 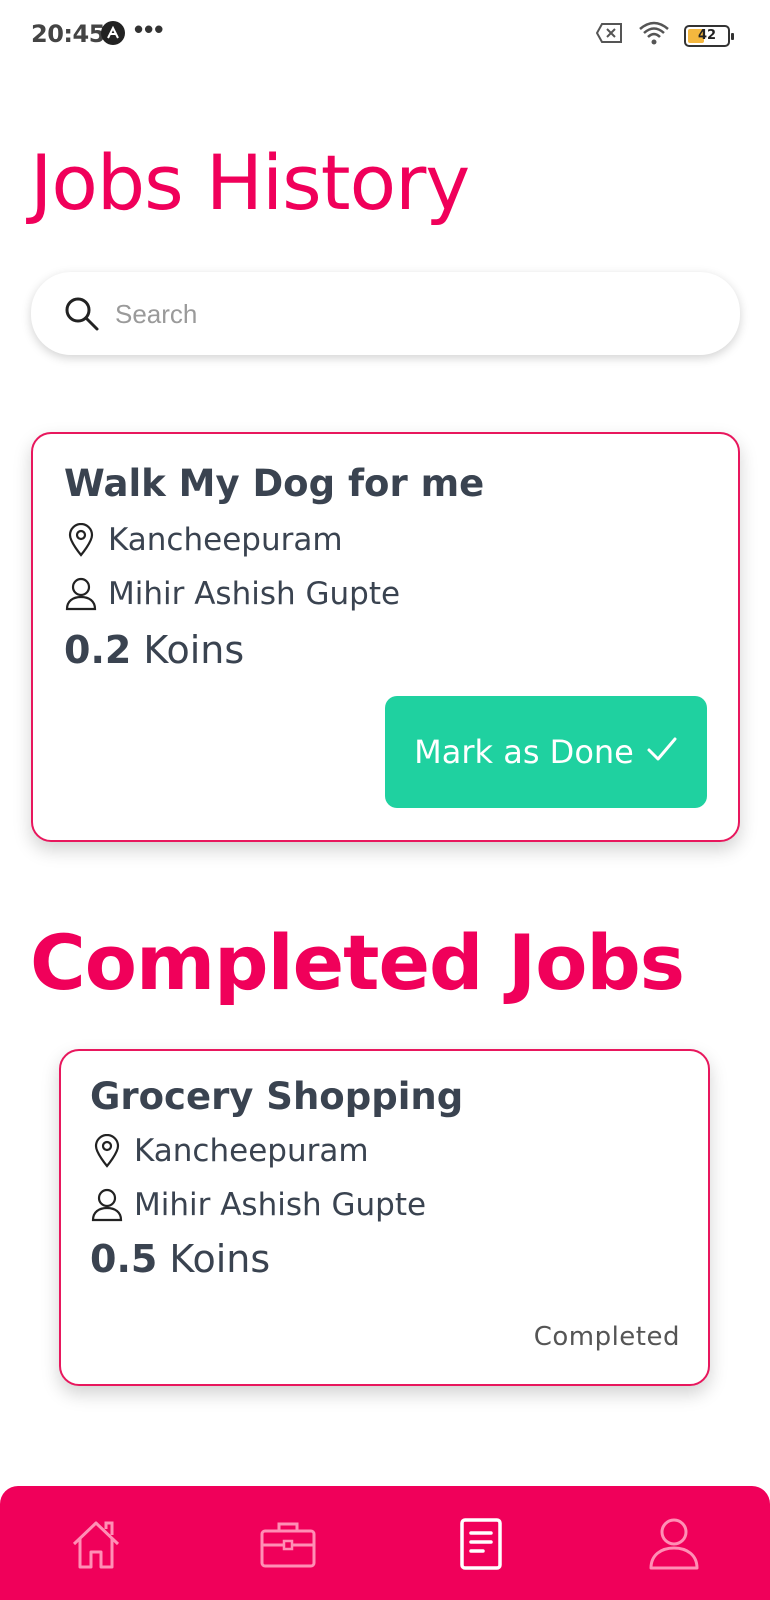 I want to click on battery-icon: 42, so click(x=709, y=35).